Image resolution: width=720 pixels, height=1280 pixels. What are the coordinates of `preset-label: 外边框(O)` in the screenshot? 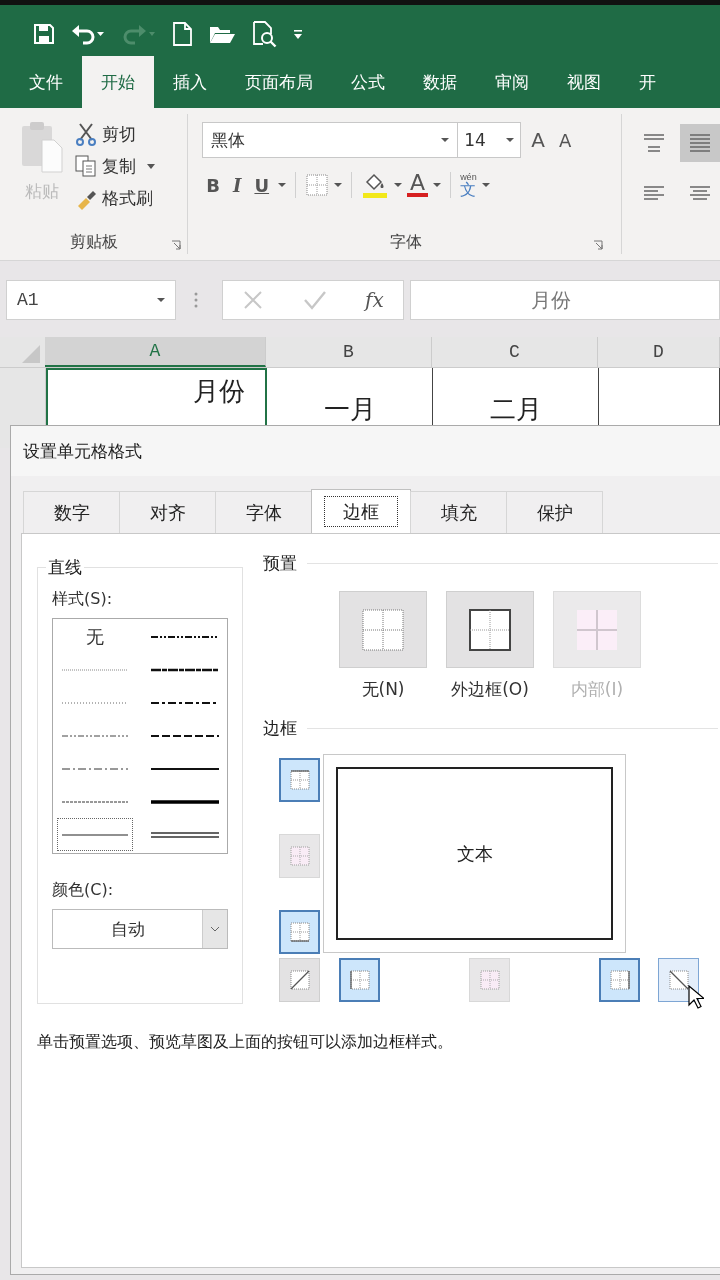 It's located at (490, 689).